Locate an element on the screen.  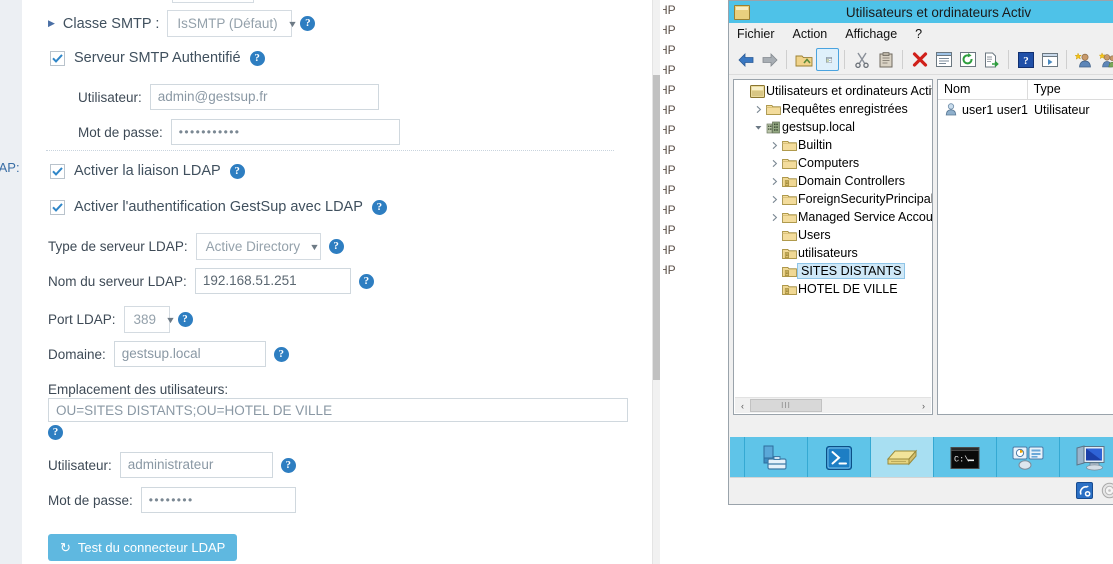
tree-node: HOTEL DE VILLE is located at coordinates (833, 289).